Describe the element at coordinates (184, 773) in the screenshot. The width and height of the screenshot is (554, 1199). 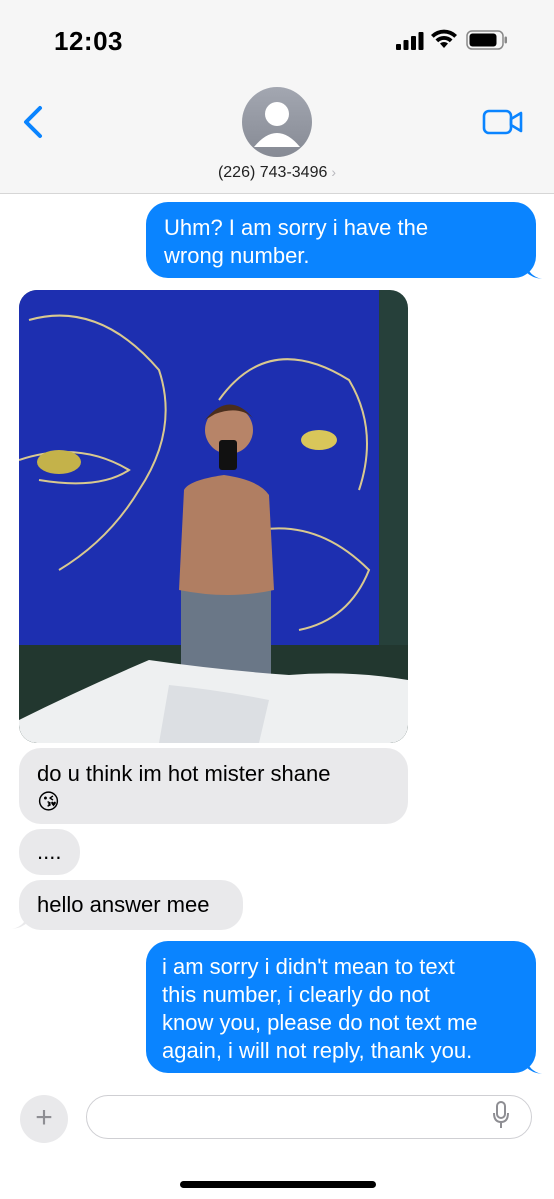
I see `message-line: do u think im hot mister shane` at that location.